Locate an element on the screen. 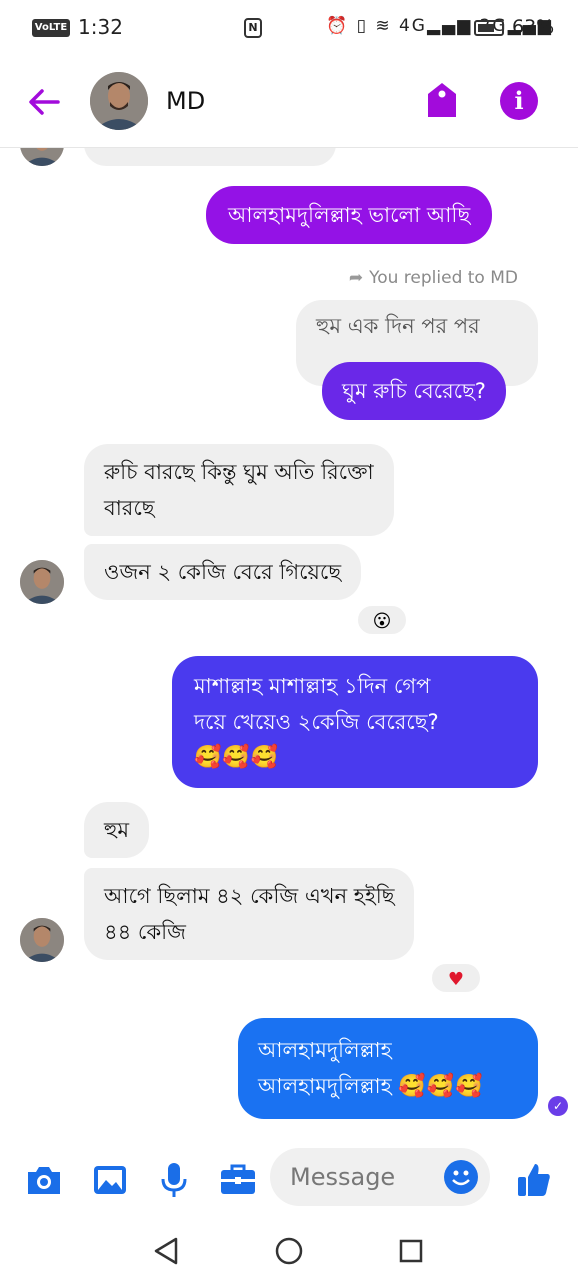 The width and height of the screenshot is (578, 1280). recents-square-icon is located at coordinates (411, 1251).